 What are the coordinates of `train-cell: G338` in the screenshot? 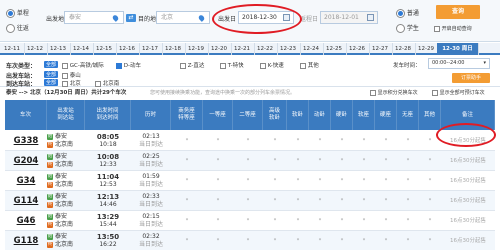 It's located at (26, 141).